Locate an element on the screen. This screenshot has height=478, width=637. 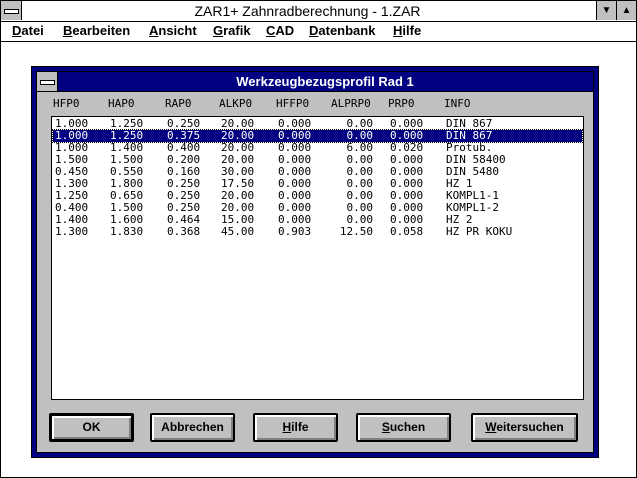
ok-button: OK is located at coordinates (91, 427).